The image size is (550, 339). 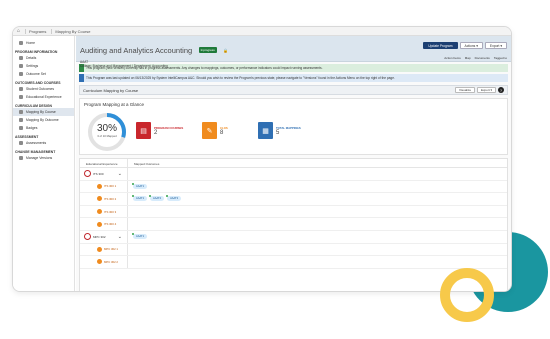 I want to click on sidebar-item: Educational Experience, so click(x=43, y=97).